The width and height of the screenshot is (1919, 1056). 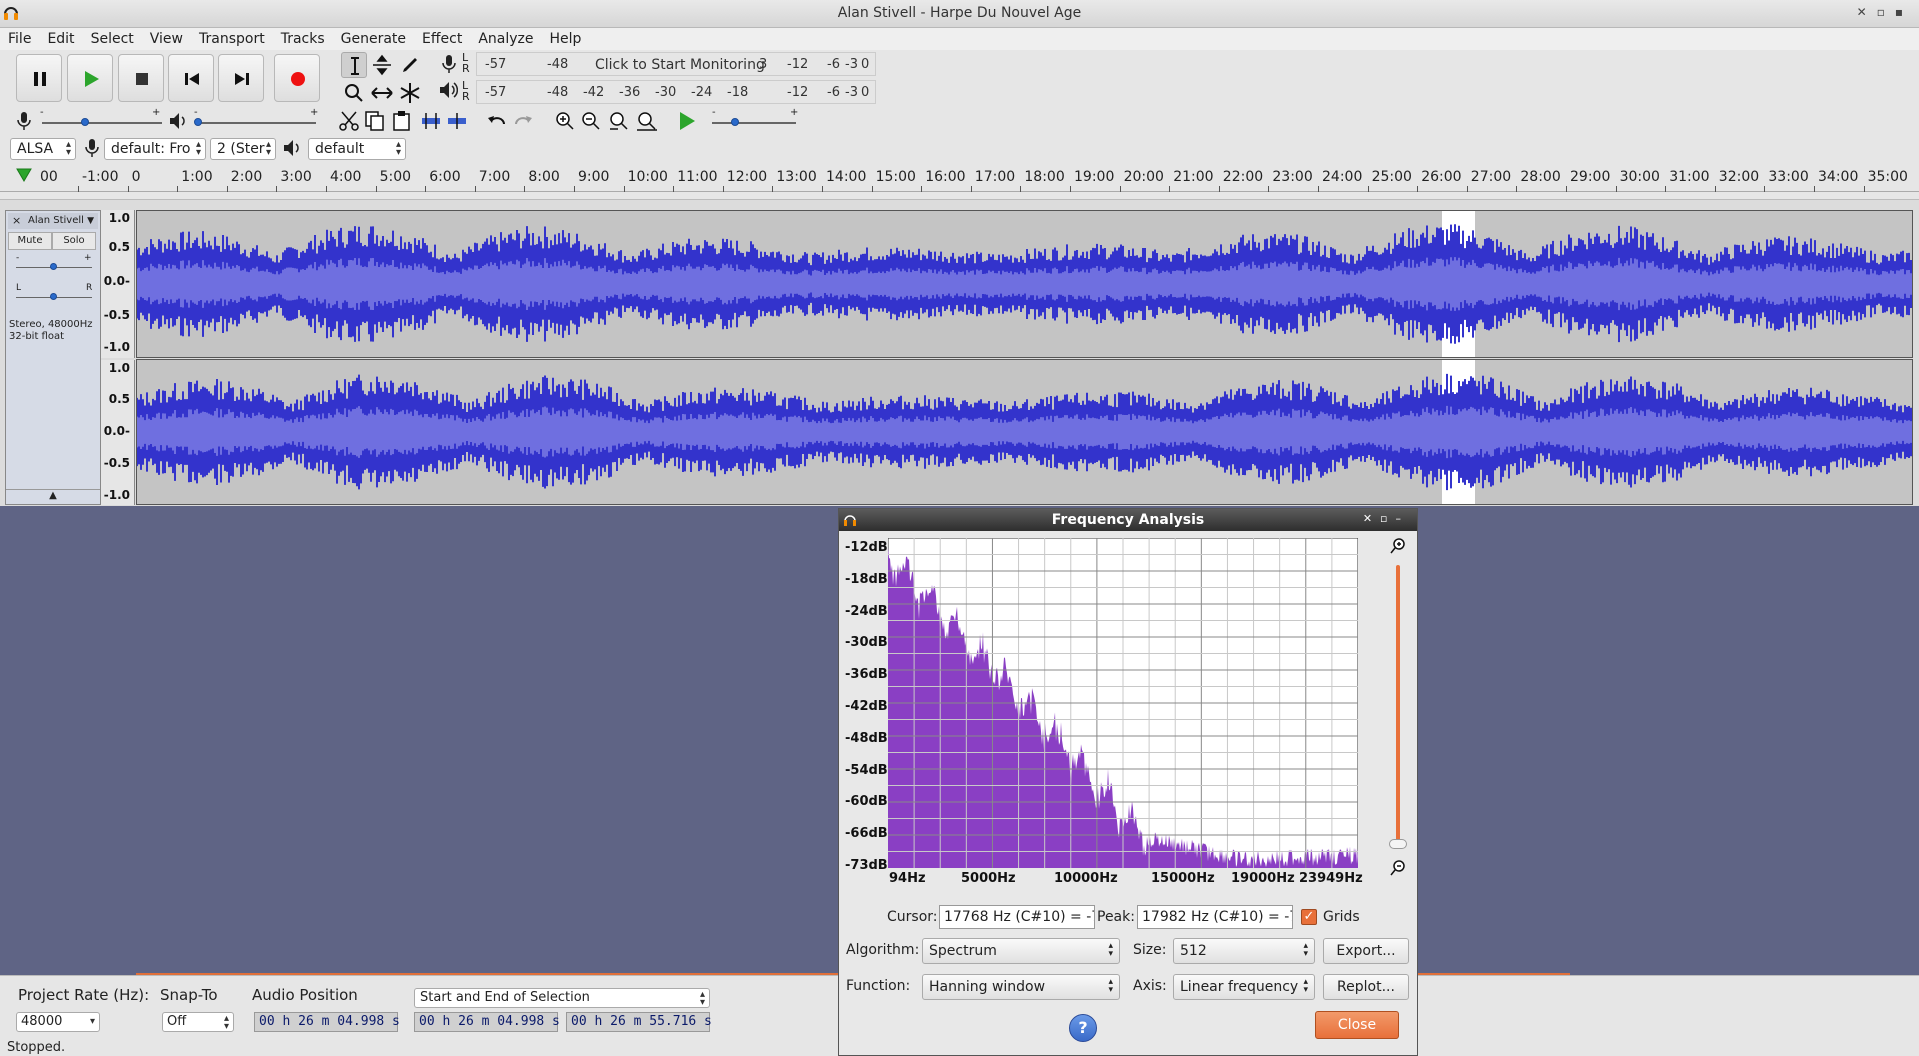 What do you see at coordinates (449, 64) in the screenshot?
I see `record-meter-mic-icon` at bounding box center [449, 64].